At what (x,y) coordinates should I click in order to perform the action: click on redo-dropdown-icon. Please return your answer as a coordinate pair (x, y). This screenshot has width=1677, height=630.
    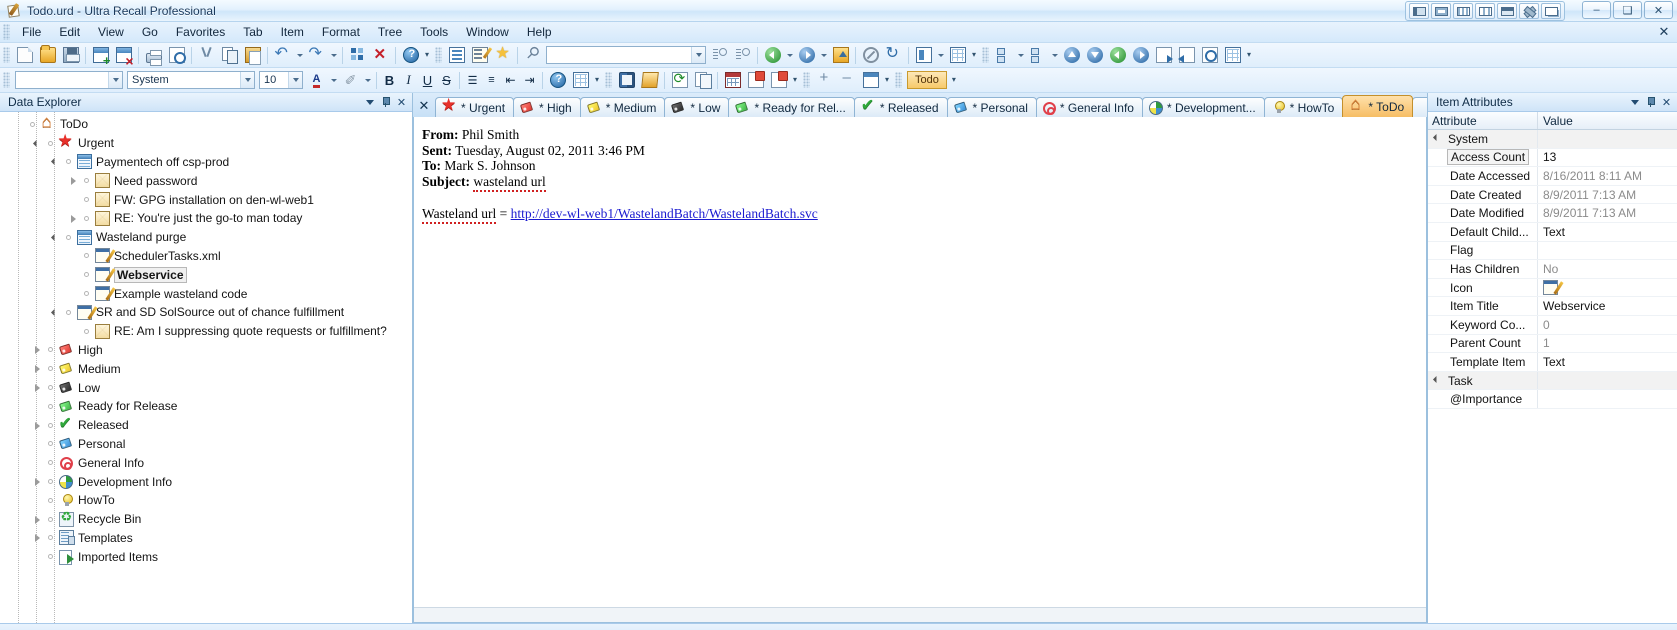
    Looking at the image, I should click on (333, 55).